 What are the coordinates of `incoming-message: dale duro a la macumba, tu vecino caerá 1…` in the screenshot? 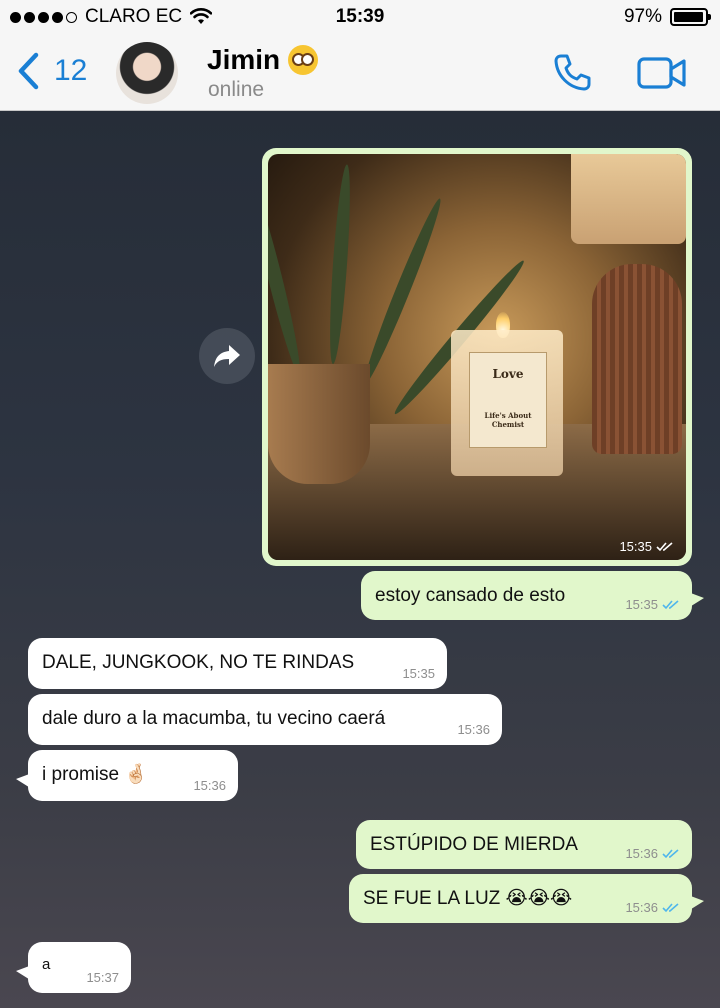 It's located at (265, 719).